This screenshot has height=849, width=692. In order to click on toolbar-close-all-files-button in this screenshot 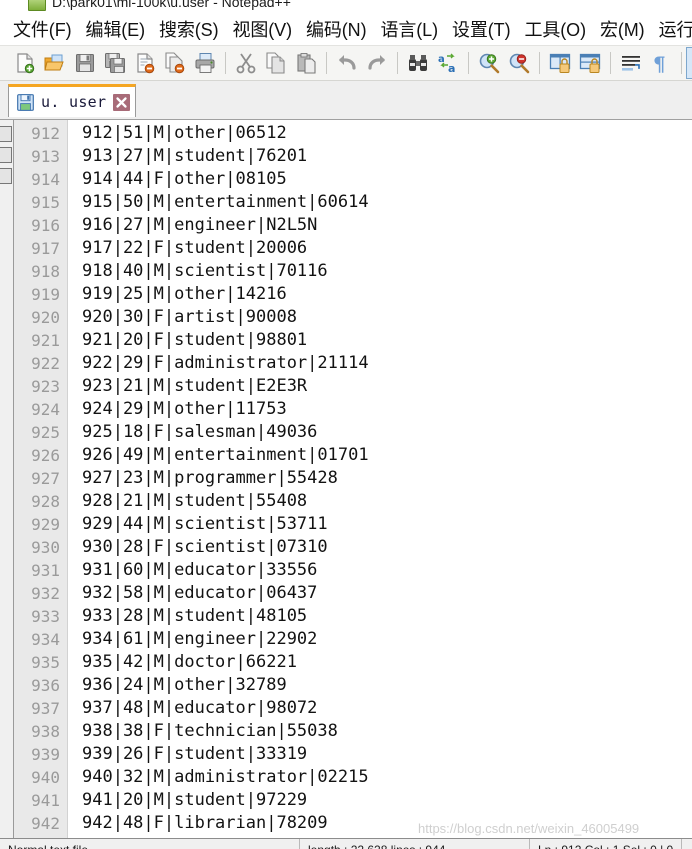, I will do `click(175, 63)`.